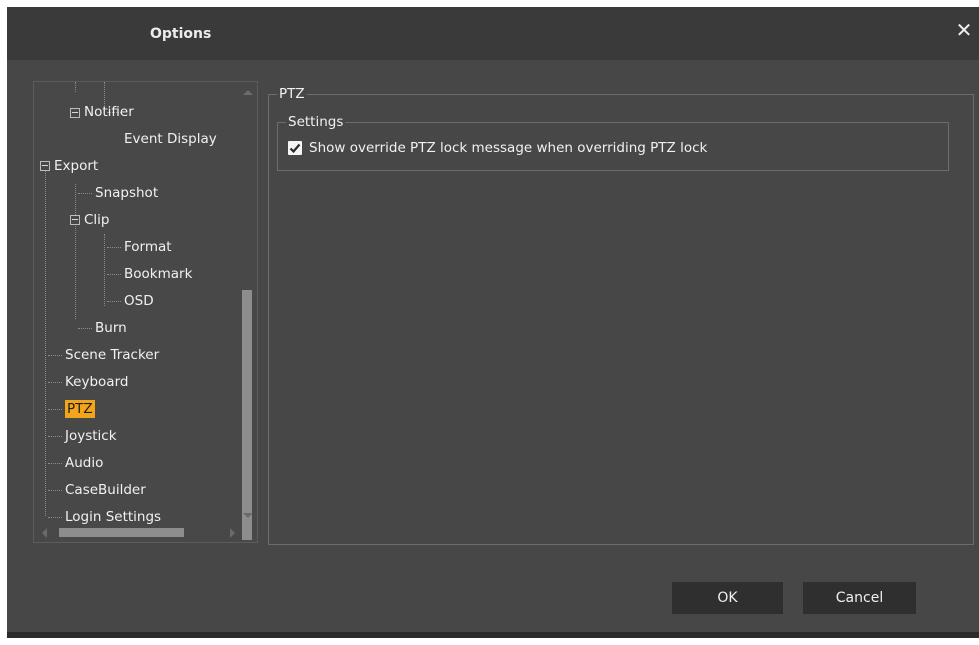 Image resolution: width=979 pixels, height=645 pixels. Describe the element at coordinates (126, 193) in the screenshot. I see `tree-item-snapshot: Snapshot` at that location.